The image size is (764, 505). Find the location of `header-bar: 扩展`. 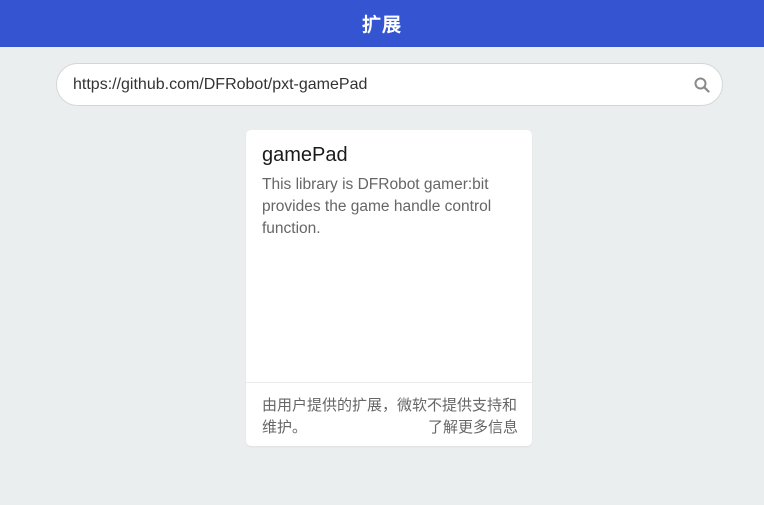

header-bar: 扩展 is located at coordinates (382, 23).